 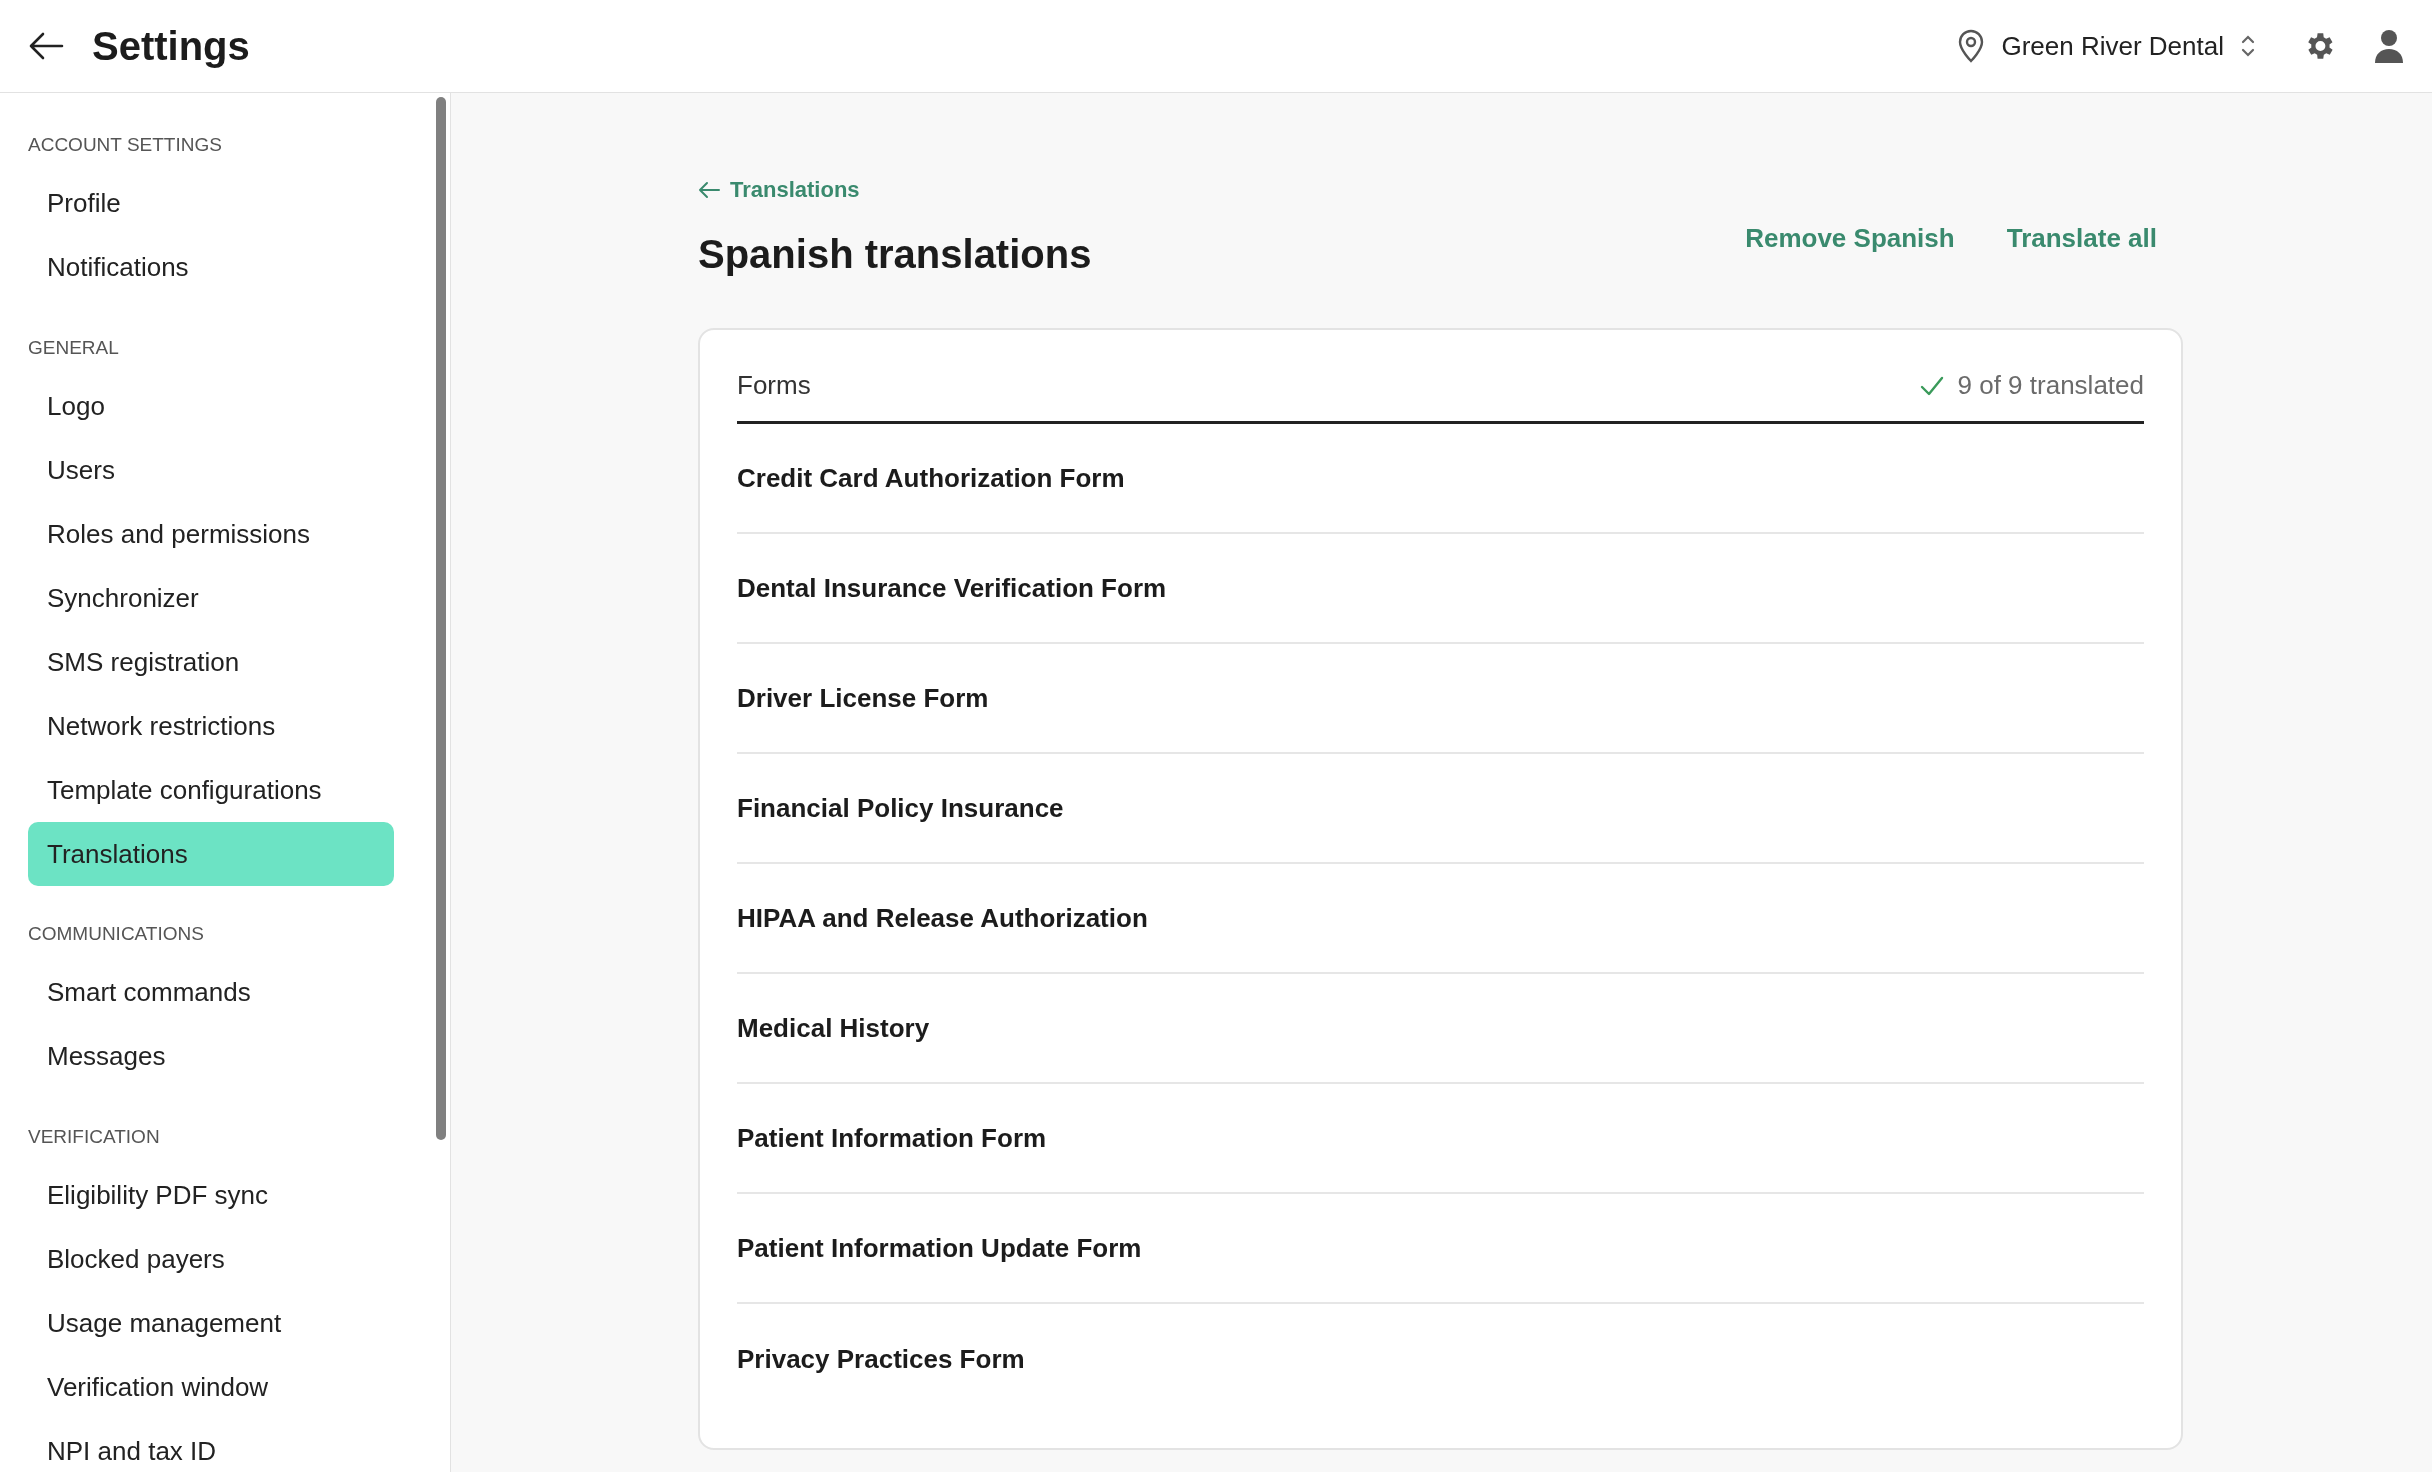 I want to click on user-avatar-icon, so click(x=2389, y=46).